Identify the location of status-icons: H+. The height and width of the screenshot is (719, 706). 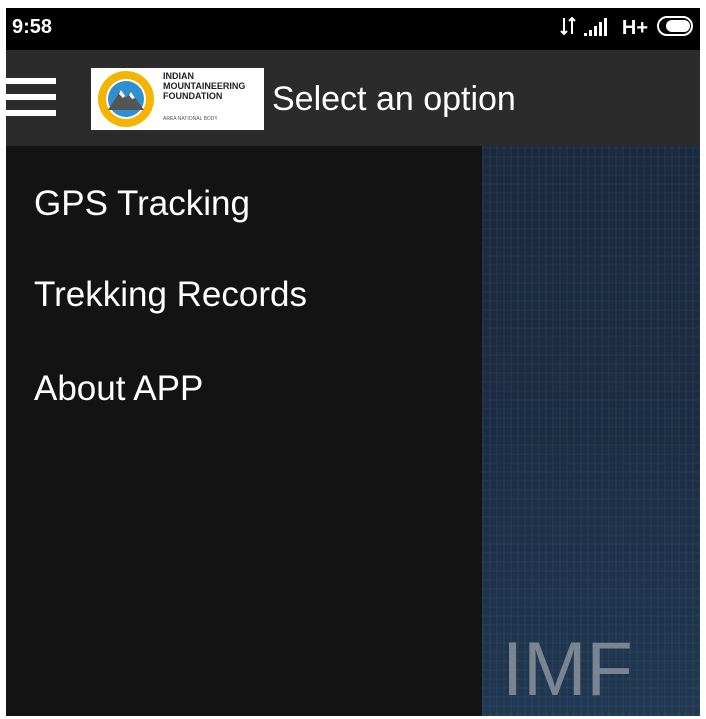
(628, 28).